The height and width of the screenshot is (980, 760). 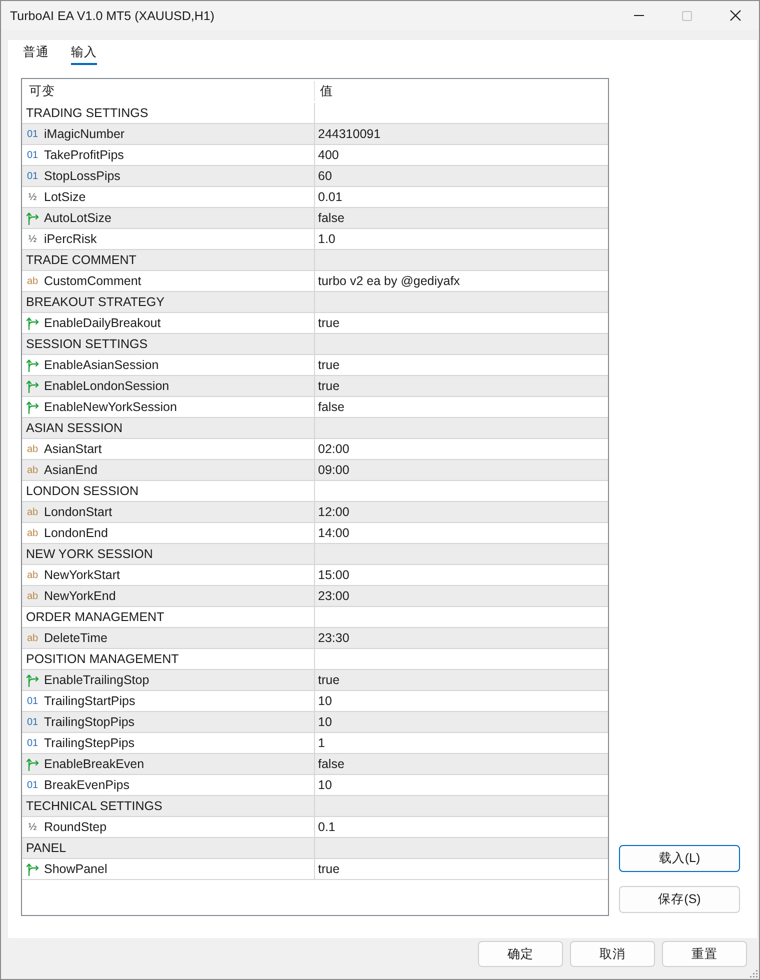 What do you see at coordinates (82, 575) in the screenshot?
I see `parameter-name: NewYorkStart` at bounding box center [82, 575].